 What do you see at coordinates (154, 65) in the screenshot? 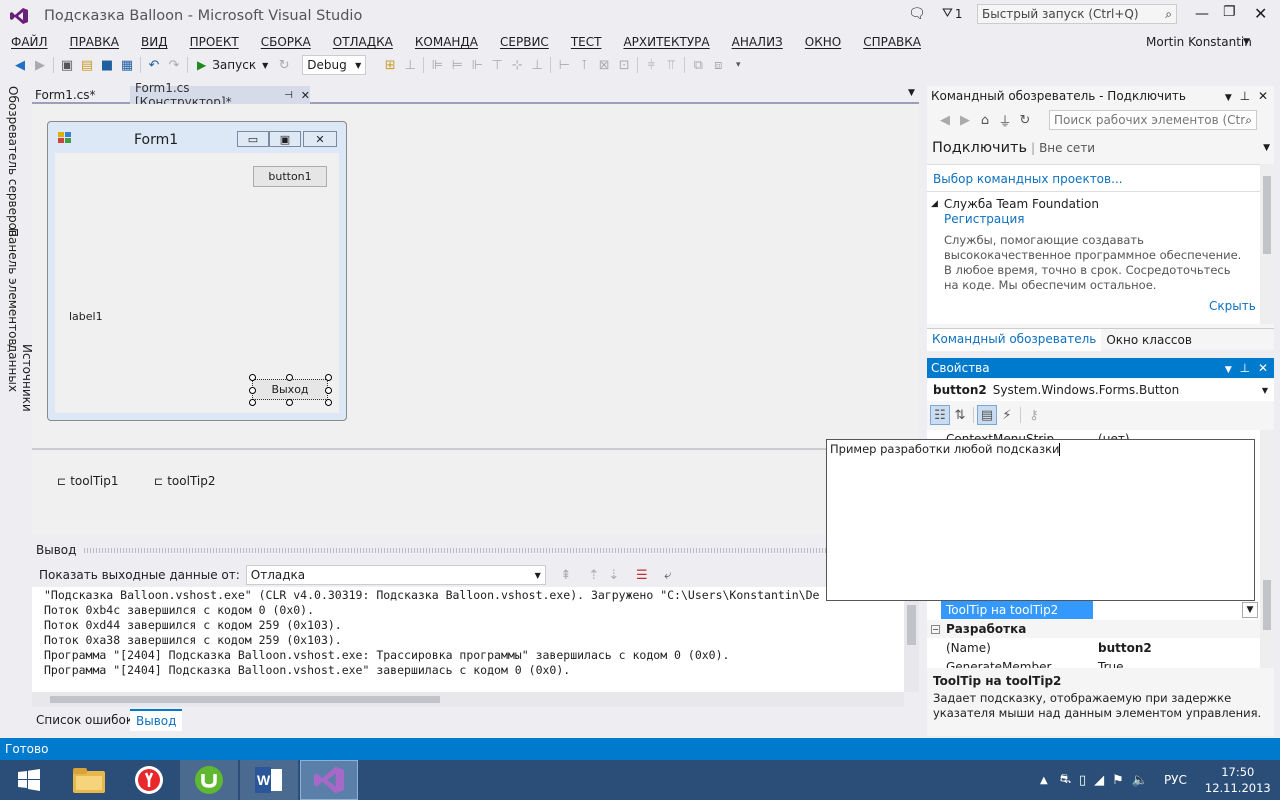
I see `undo-icon: ↶` at bounding box center [154, 65].